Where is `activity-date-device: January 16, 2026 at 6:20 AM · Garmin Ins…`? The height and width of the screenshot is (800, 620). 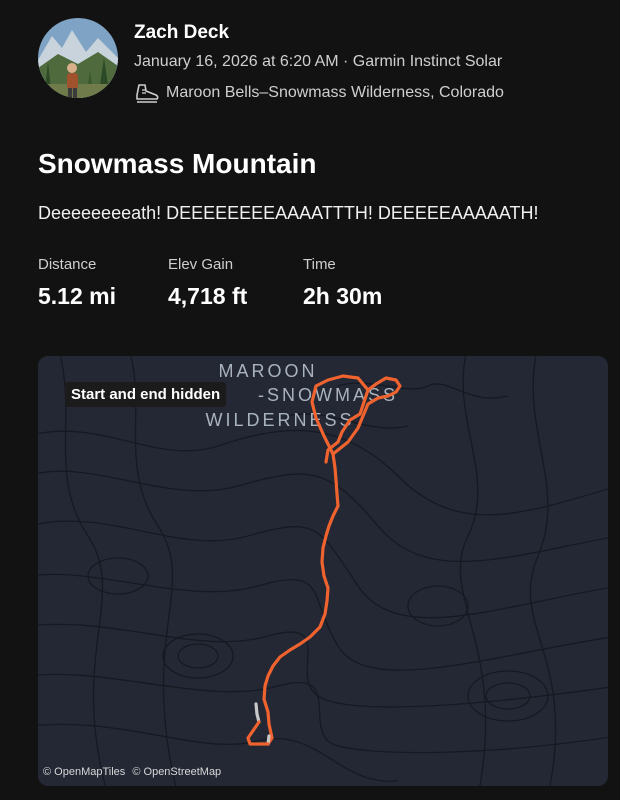
activity-date-device: January 16, 2026 at 6:20 AM · Garmin Ins… is located at coordinates (318, 61).